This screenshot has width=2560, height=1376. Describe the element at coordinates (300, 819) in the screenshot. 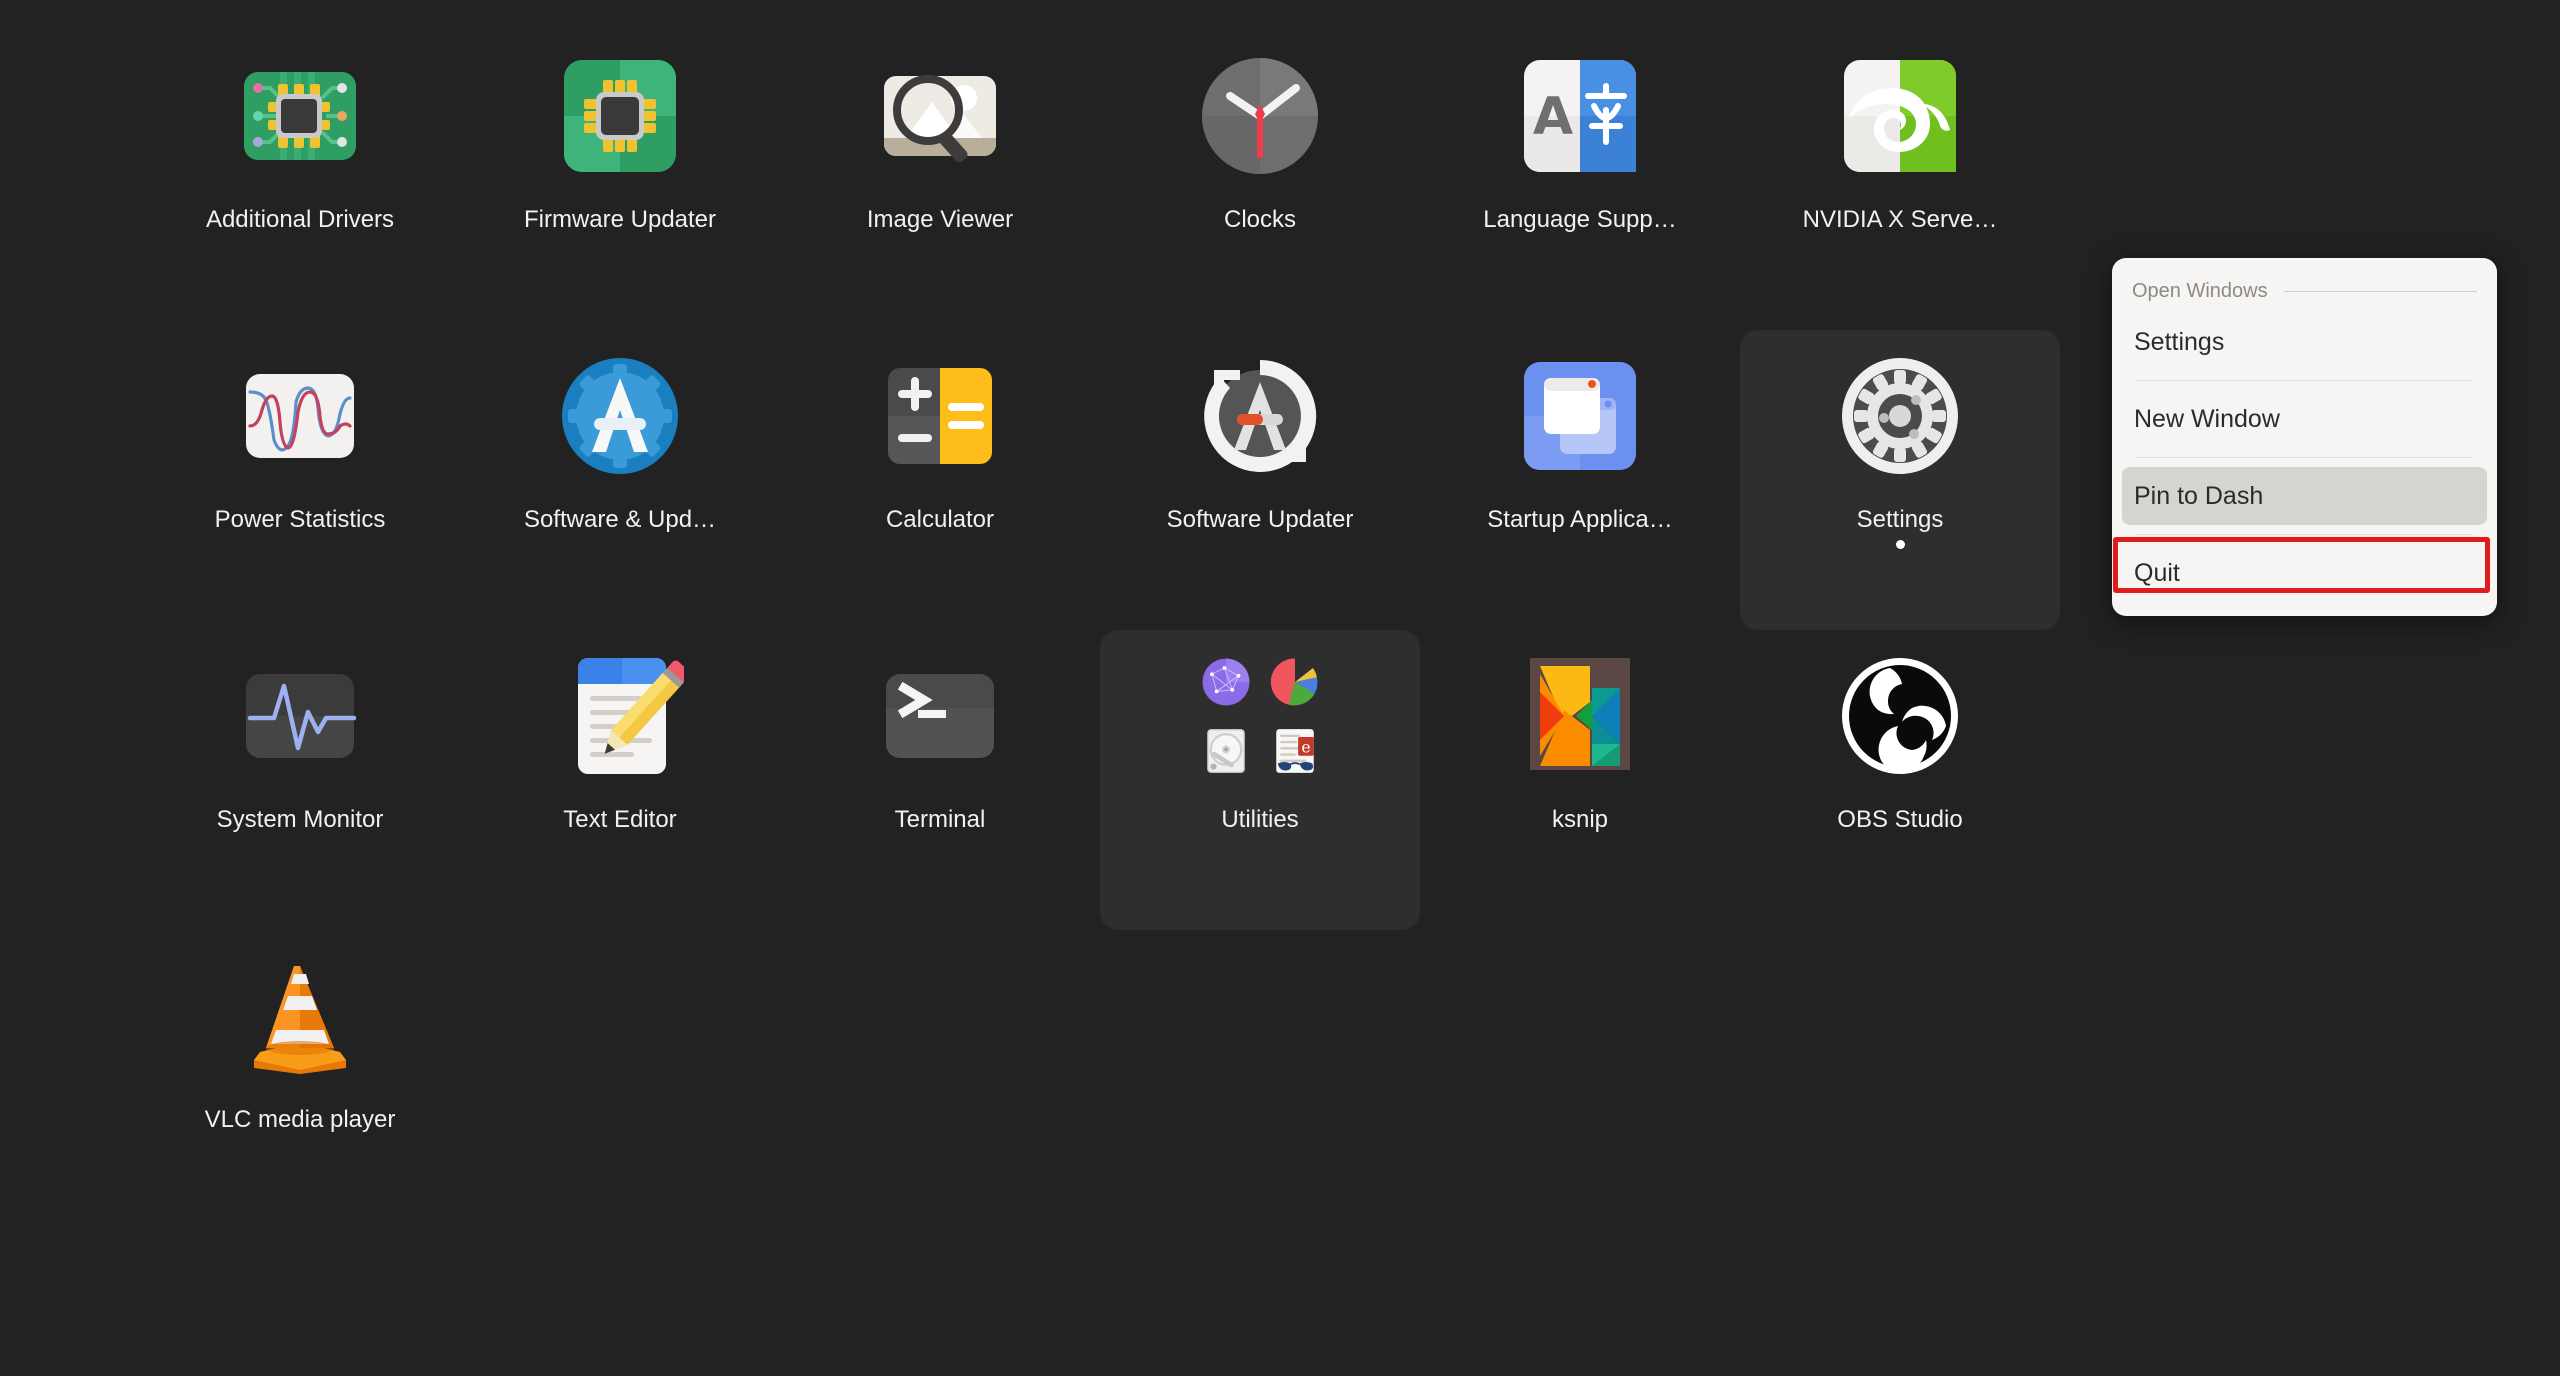

I see `app-label: System Monitor` at that location.